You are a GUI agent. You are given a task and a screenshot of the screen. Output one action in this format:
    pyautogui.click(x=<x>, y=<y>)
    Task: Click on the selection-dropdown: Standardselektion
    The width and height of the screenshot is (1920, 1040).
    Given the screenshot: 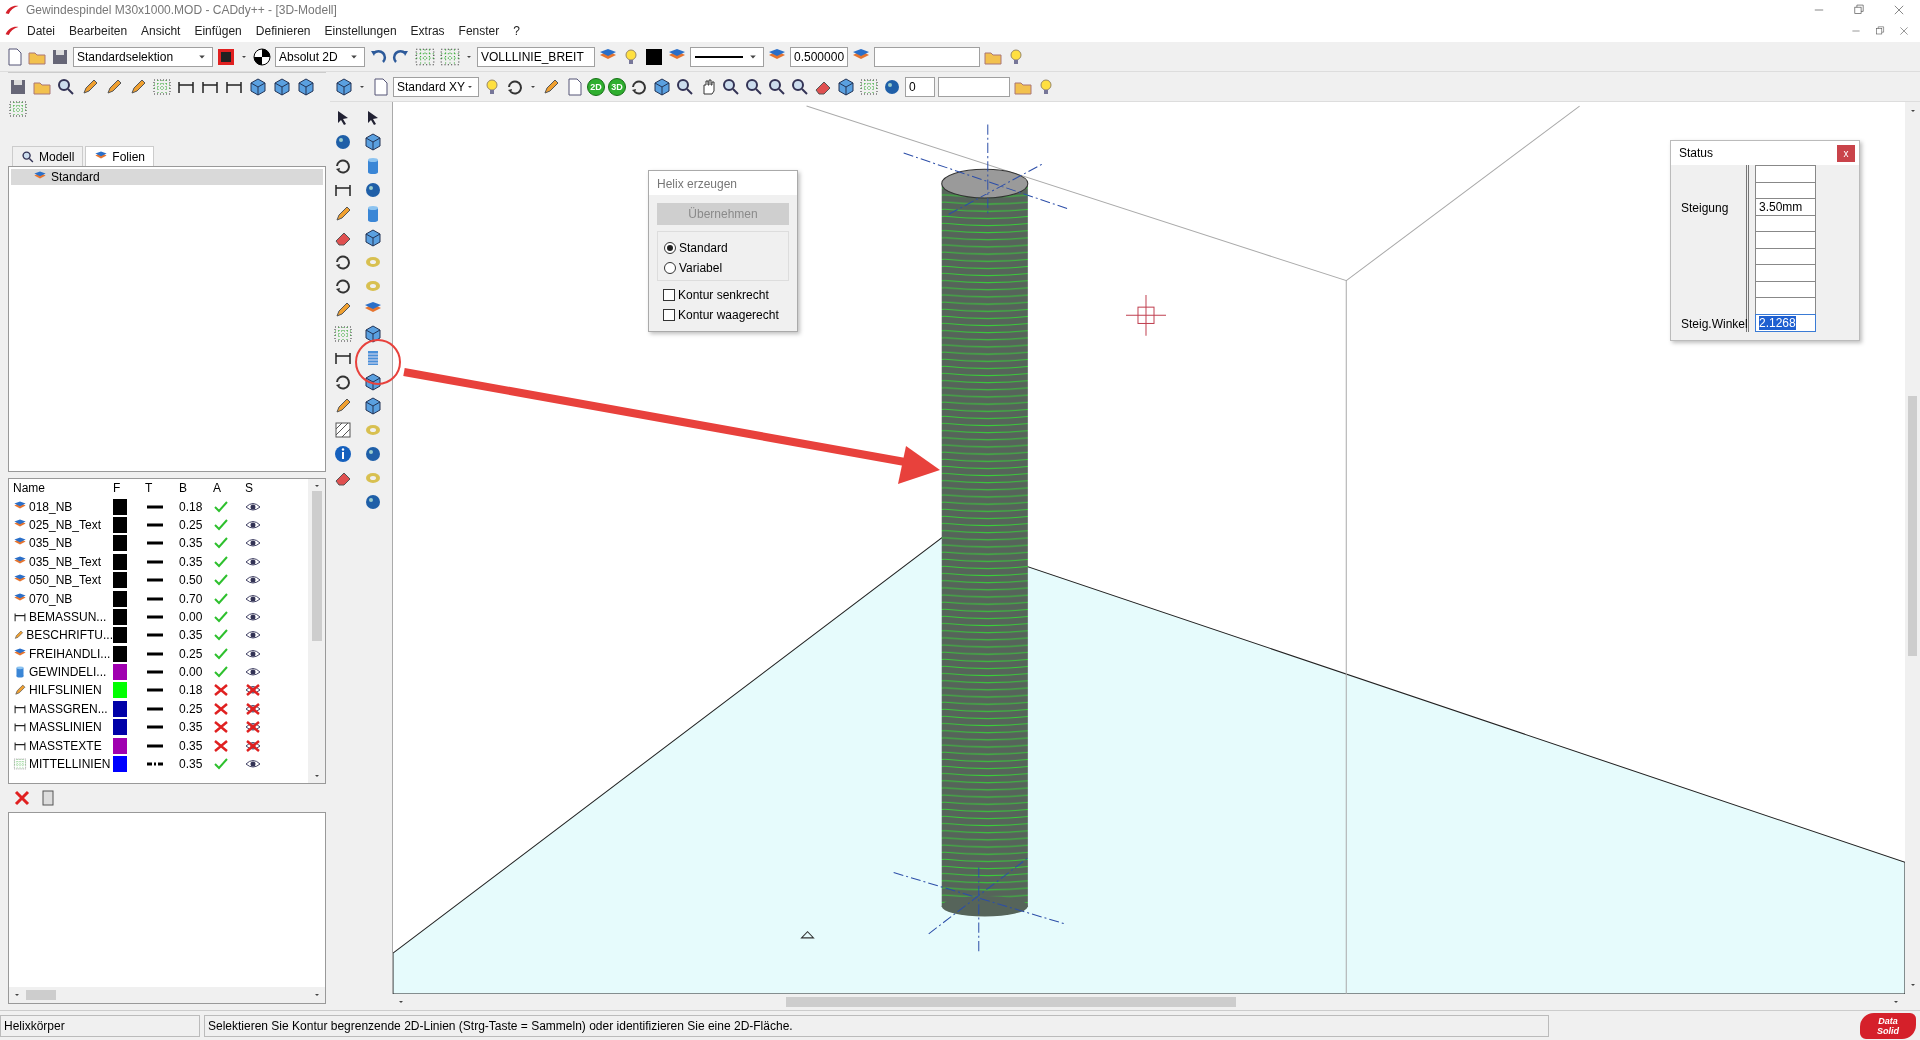 What is the action you would take?
    pyautogui.click(x=143, y=56)
    